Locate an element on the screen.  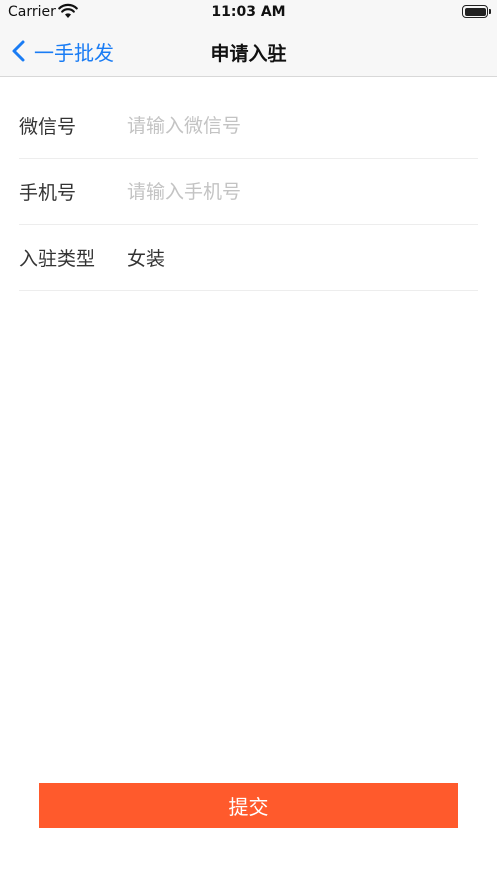
submit-button: 提交 is located at coordinates (248, 805).